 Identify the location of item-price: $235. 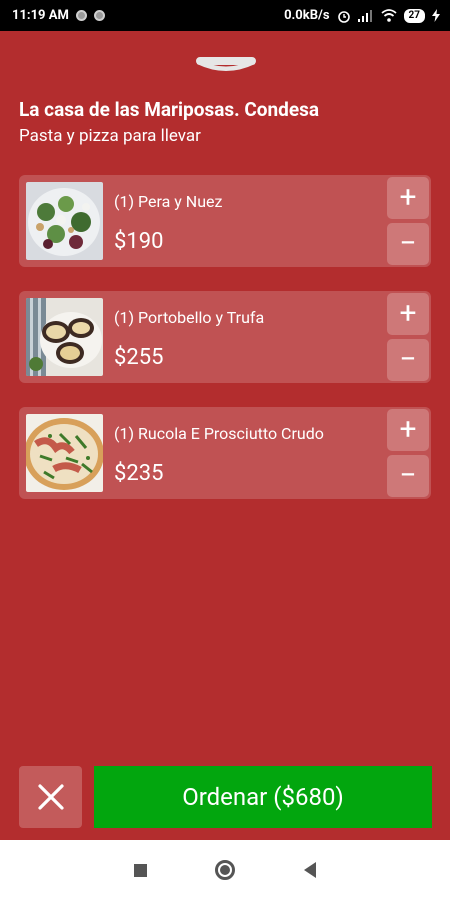
(139, 473).